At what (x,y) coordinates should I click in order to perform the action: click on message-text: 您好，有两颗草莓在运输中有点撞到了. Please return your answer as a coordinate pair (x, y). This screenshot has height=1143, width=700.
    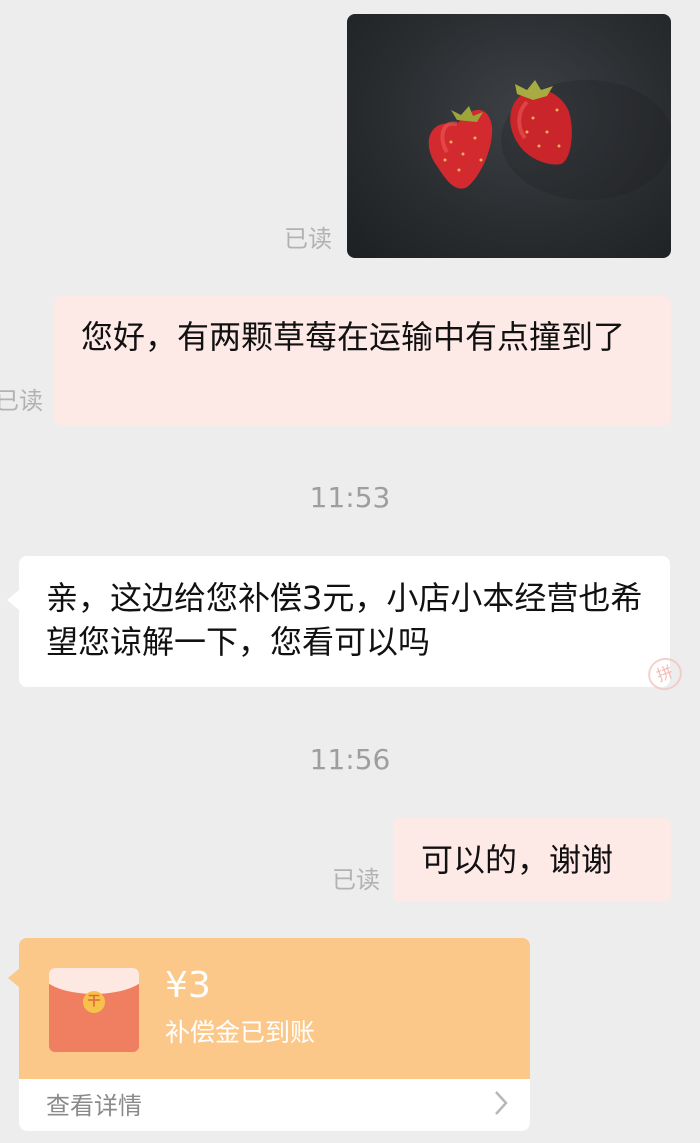
    Looking at the image, I should click on (353, 337).